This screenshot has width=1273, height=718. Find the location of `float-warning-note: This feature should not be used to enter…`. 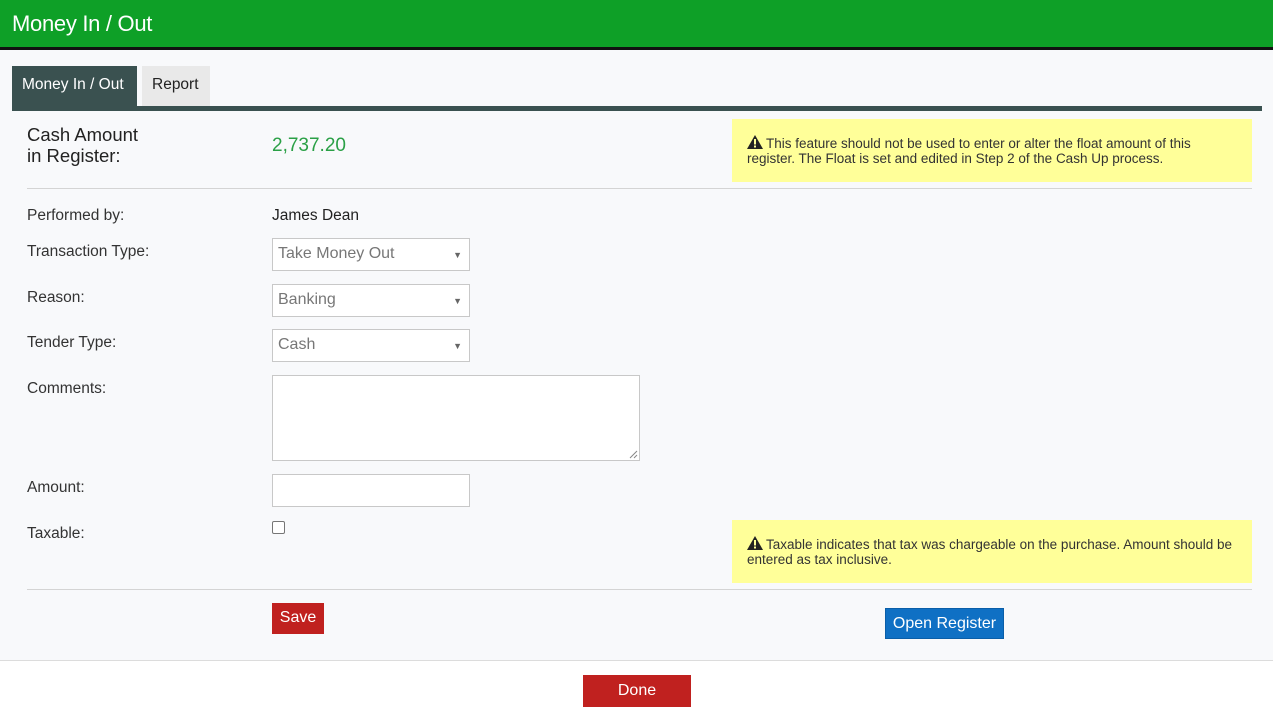

float-warning-note: This feature should not be used to enter… is located at coordinates (992, 150).